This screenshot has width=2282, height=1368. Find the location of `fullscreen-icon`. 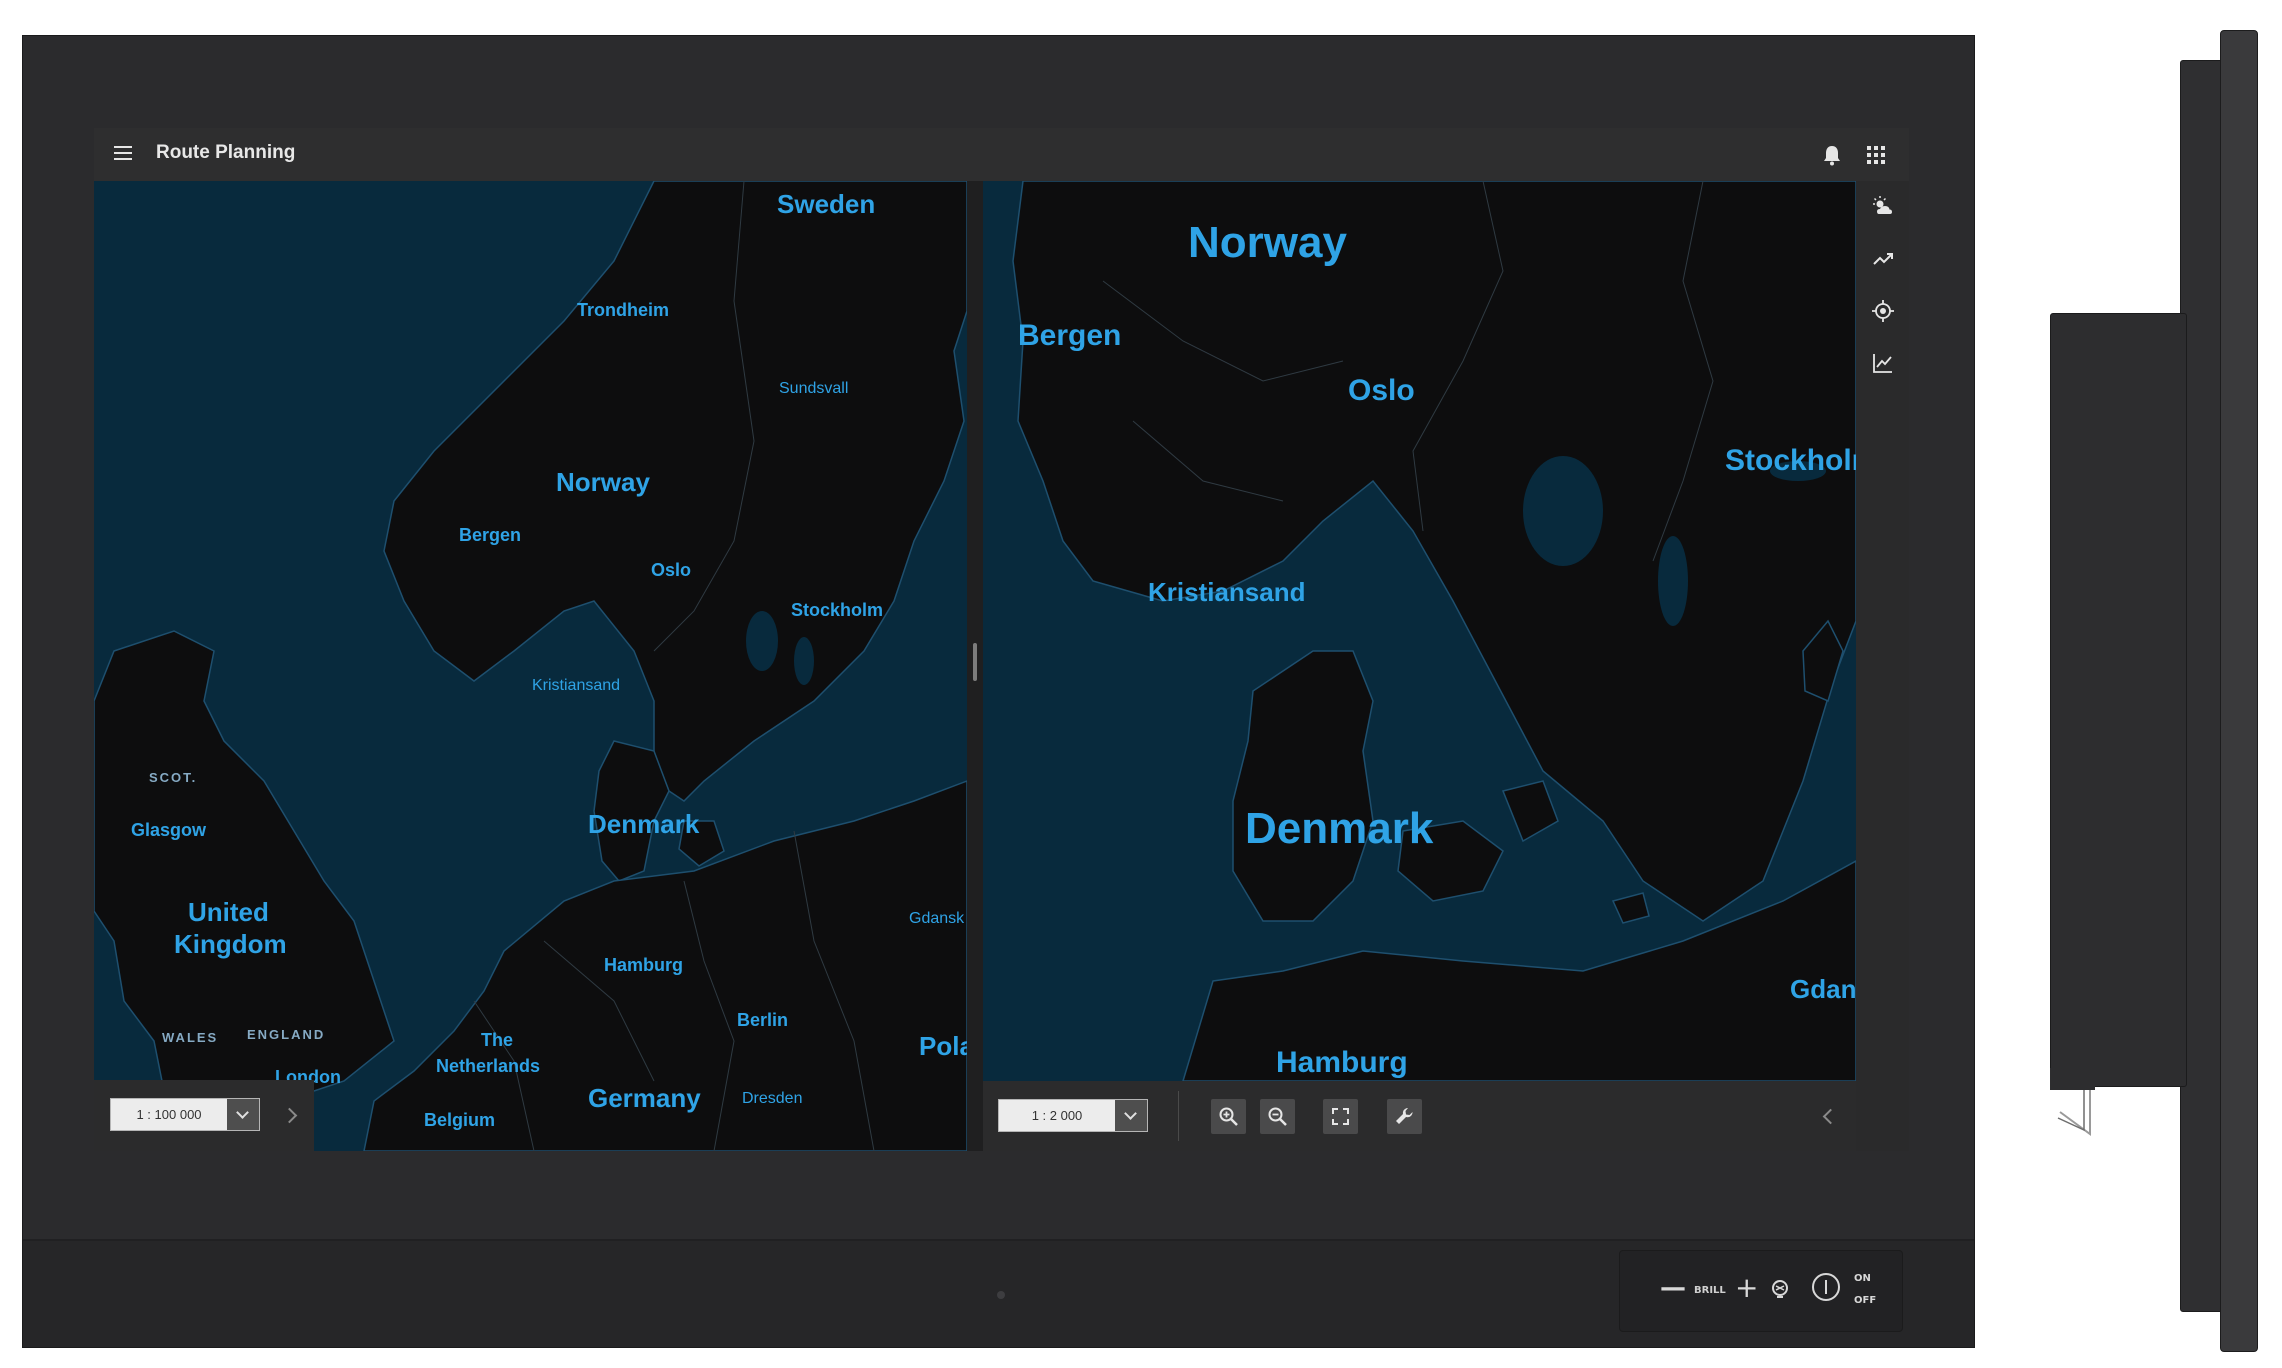

fullscreen-icon is located at coordinates (1340, 1116).